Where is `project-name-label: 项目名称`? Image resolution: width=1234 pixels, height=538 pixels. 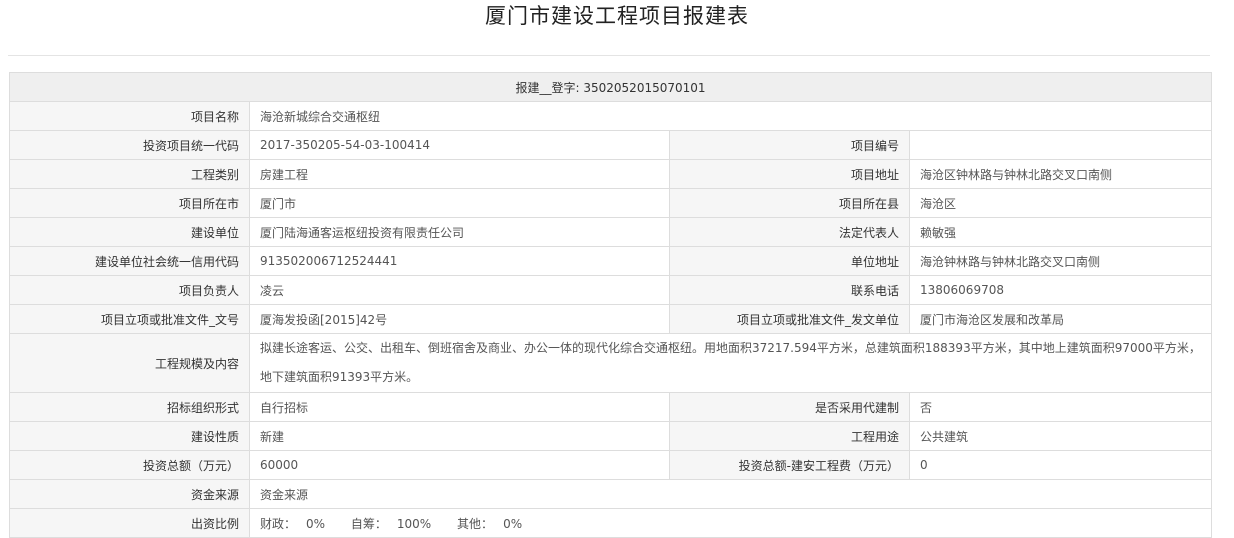
project-name-label: 项目名称 is located at coordinates (129, 116).